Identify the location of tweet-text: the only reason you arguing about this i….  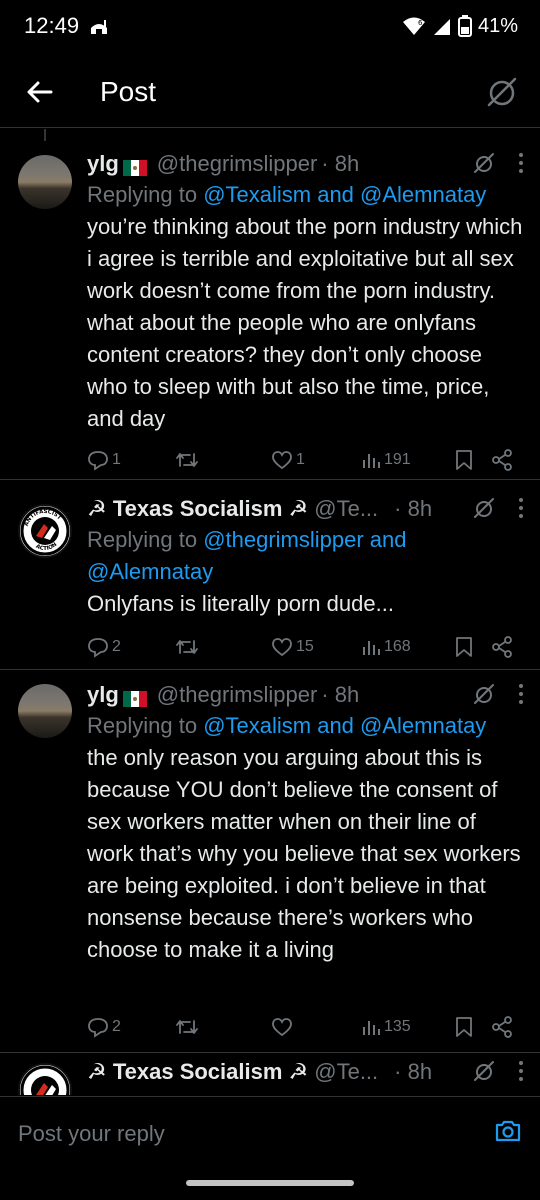
(304, 853).